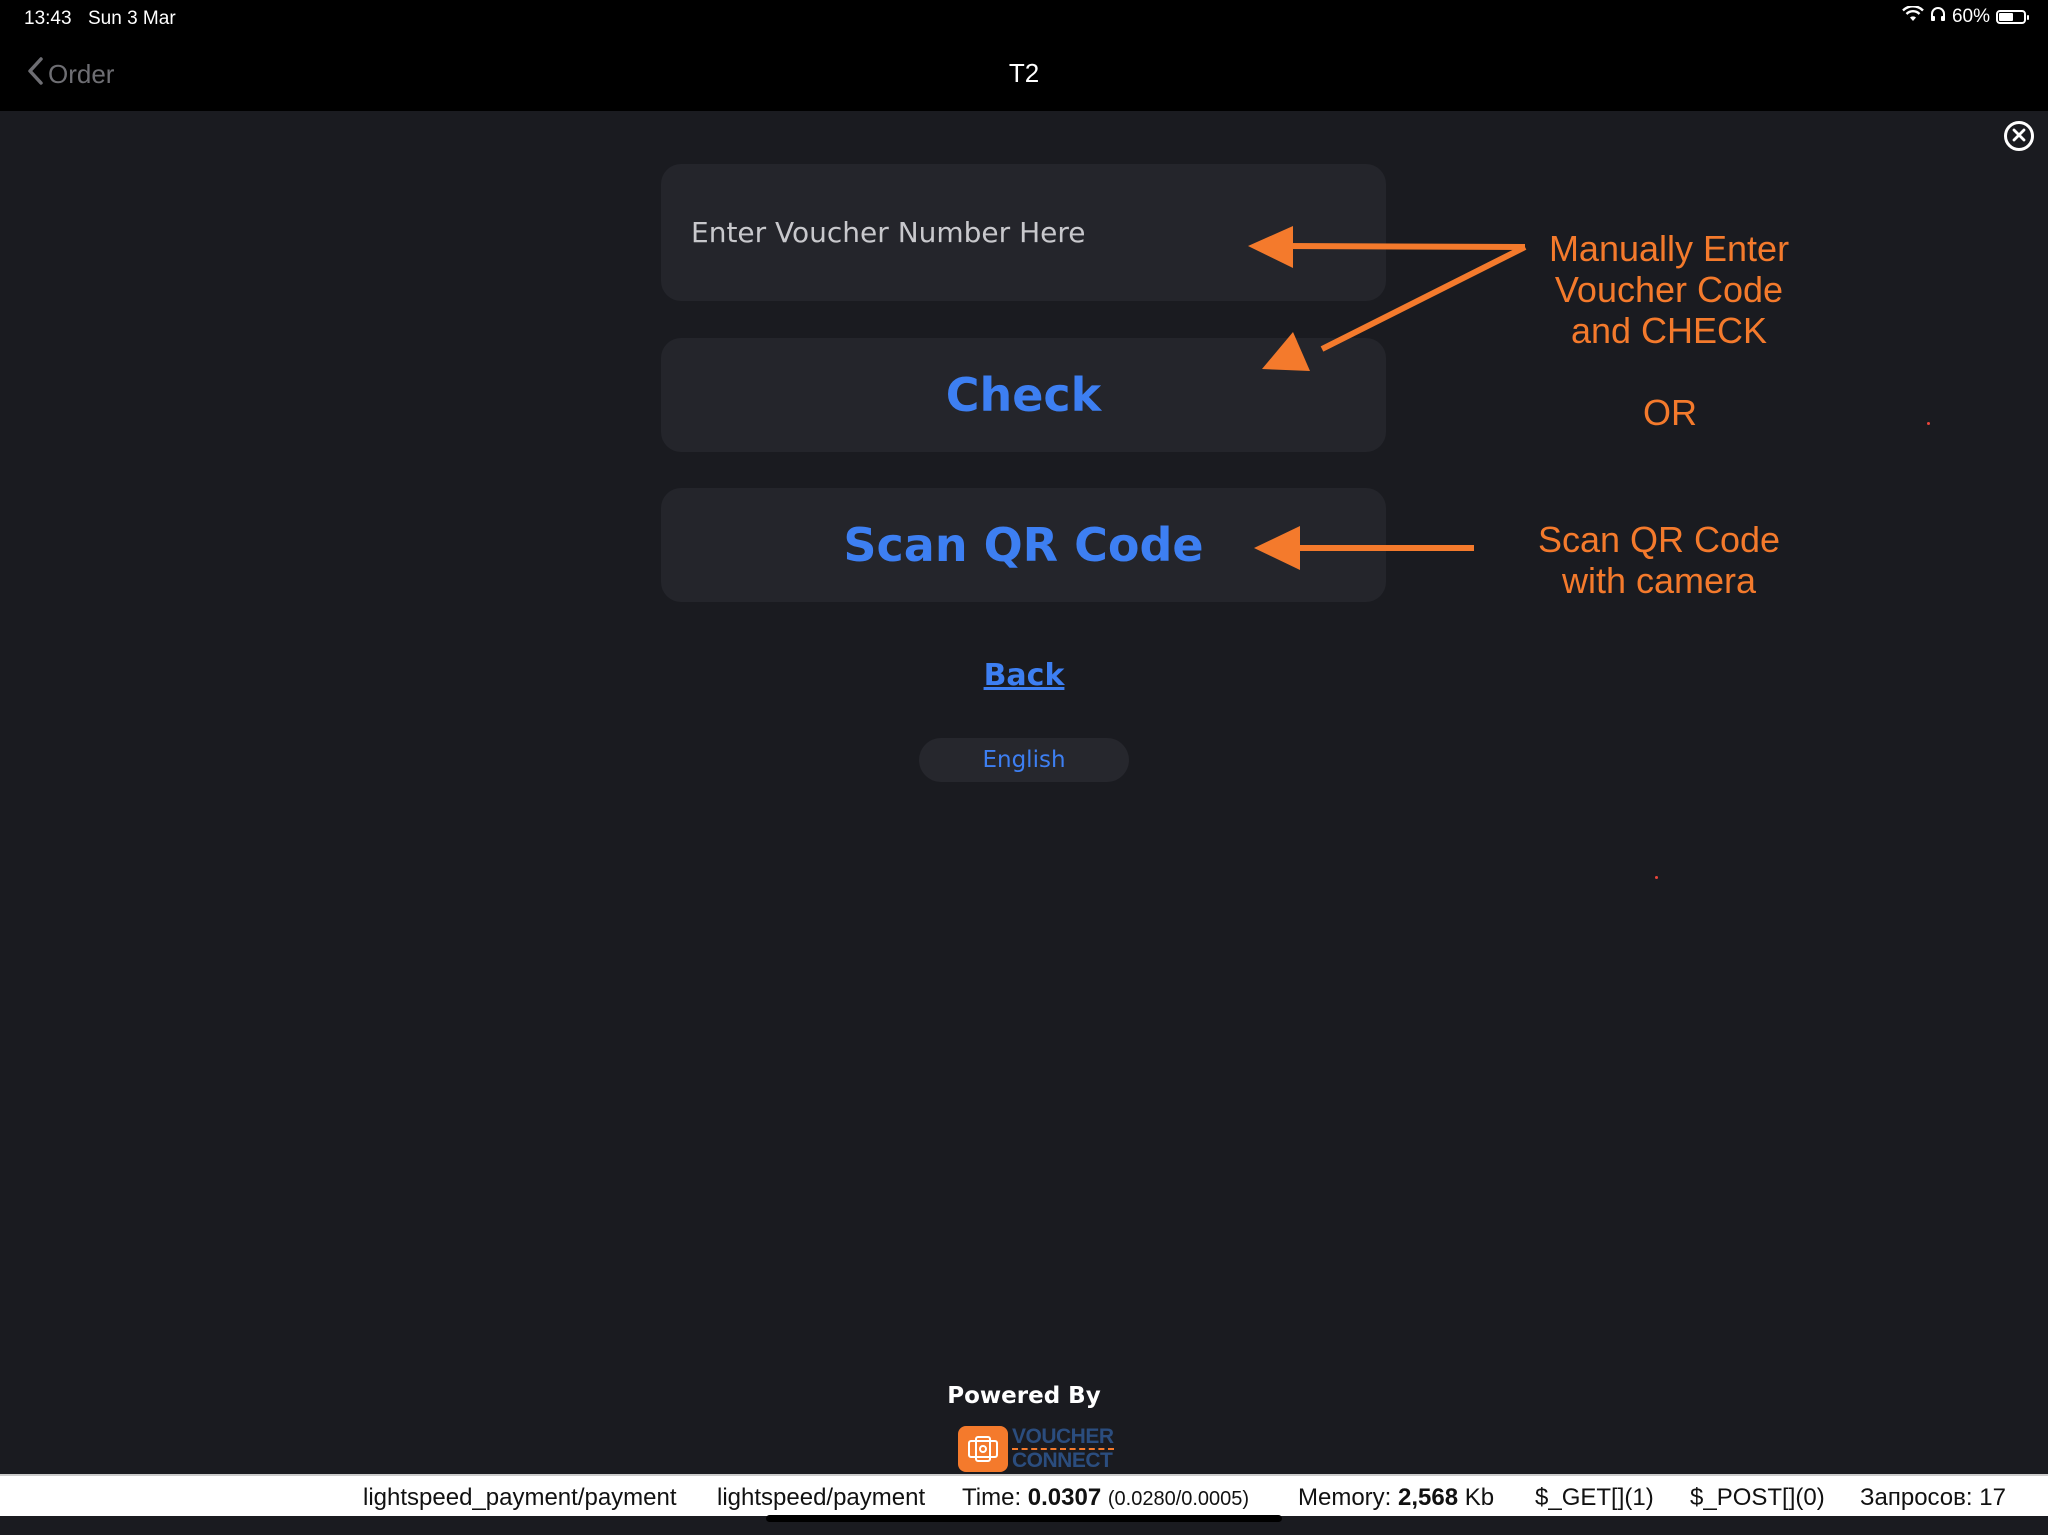 This screenshot has width=2048, height=1535. I want to click on debug-time: Time: 0.0307 (0.0280/0.0005), so click(1105, 1498).